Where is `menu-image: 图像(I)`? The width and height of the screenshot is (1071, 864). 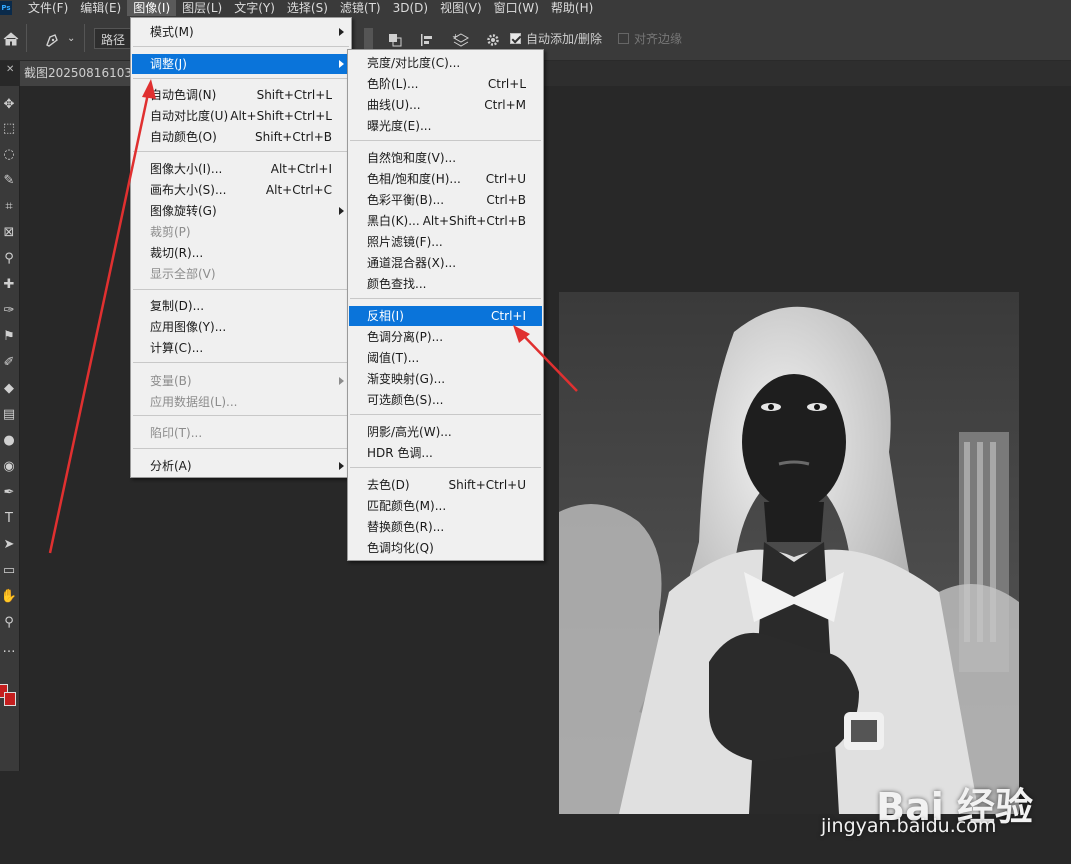 menu-image: 图像(I) is located at coordinates (152, 8).